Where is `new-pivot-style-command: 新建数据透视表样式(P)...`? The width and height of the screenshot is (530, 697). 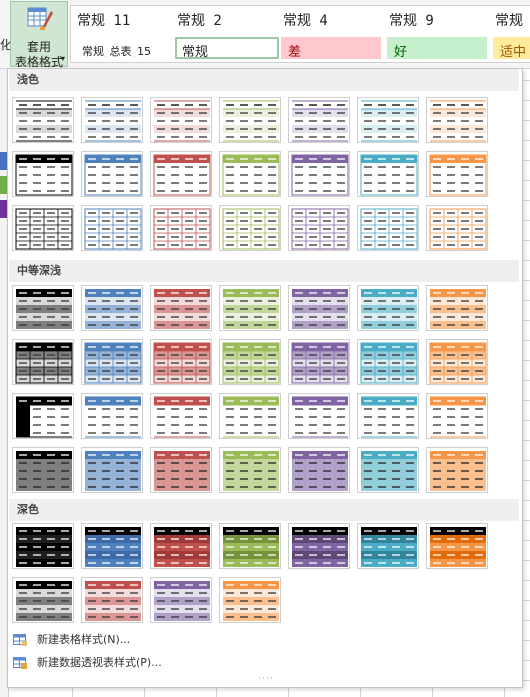 new-pivot-style-command: 新建数据透视表样式(P)... is located at coordinates (87, 663).